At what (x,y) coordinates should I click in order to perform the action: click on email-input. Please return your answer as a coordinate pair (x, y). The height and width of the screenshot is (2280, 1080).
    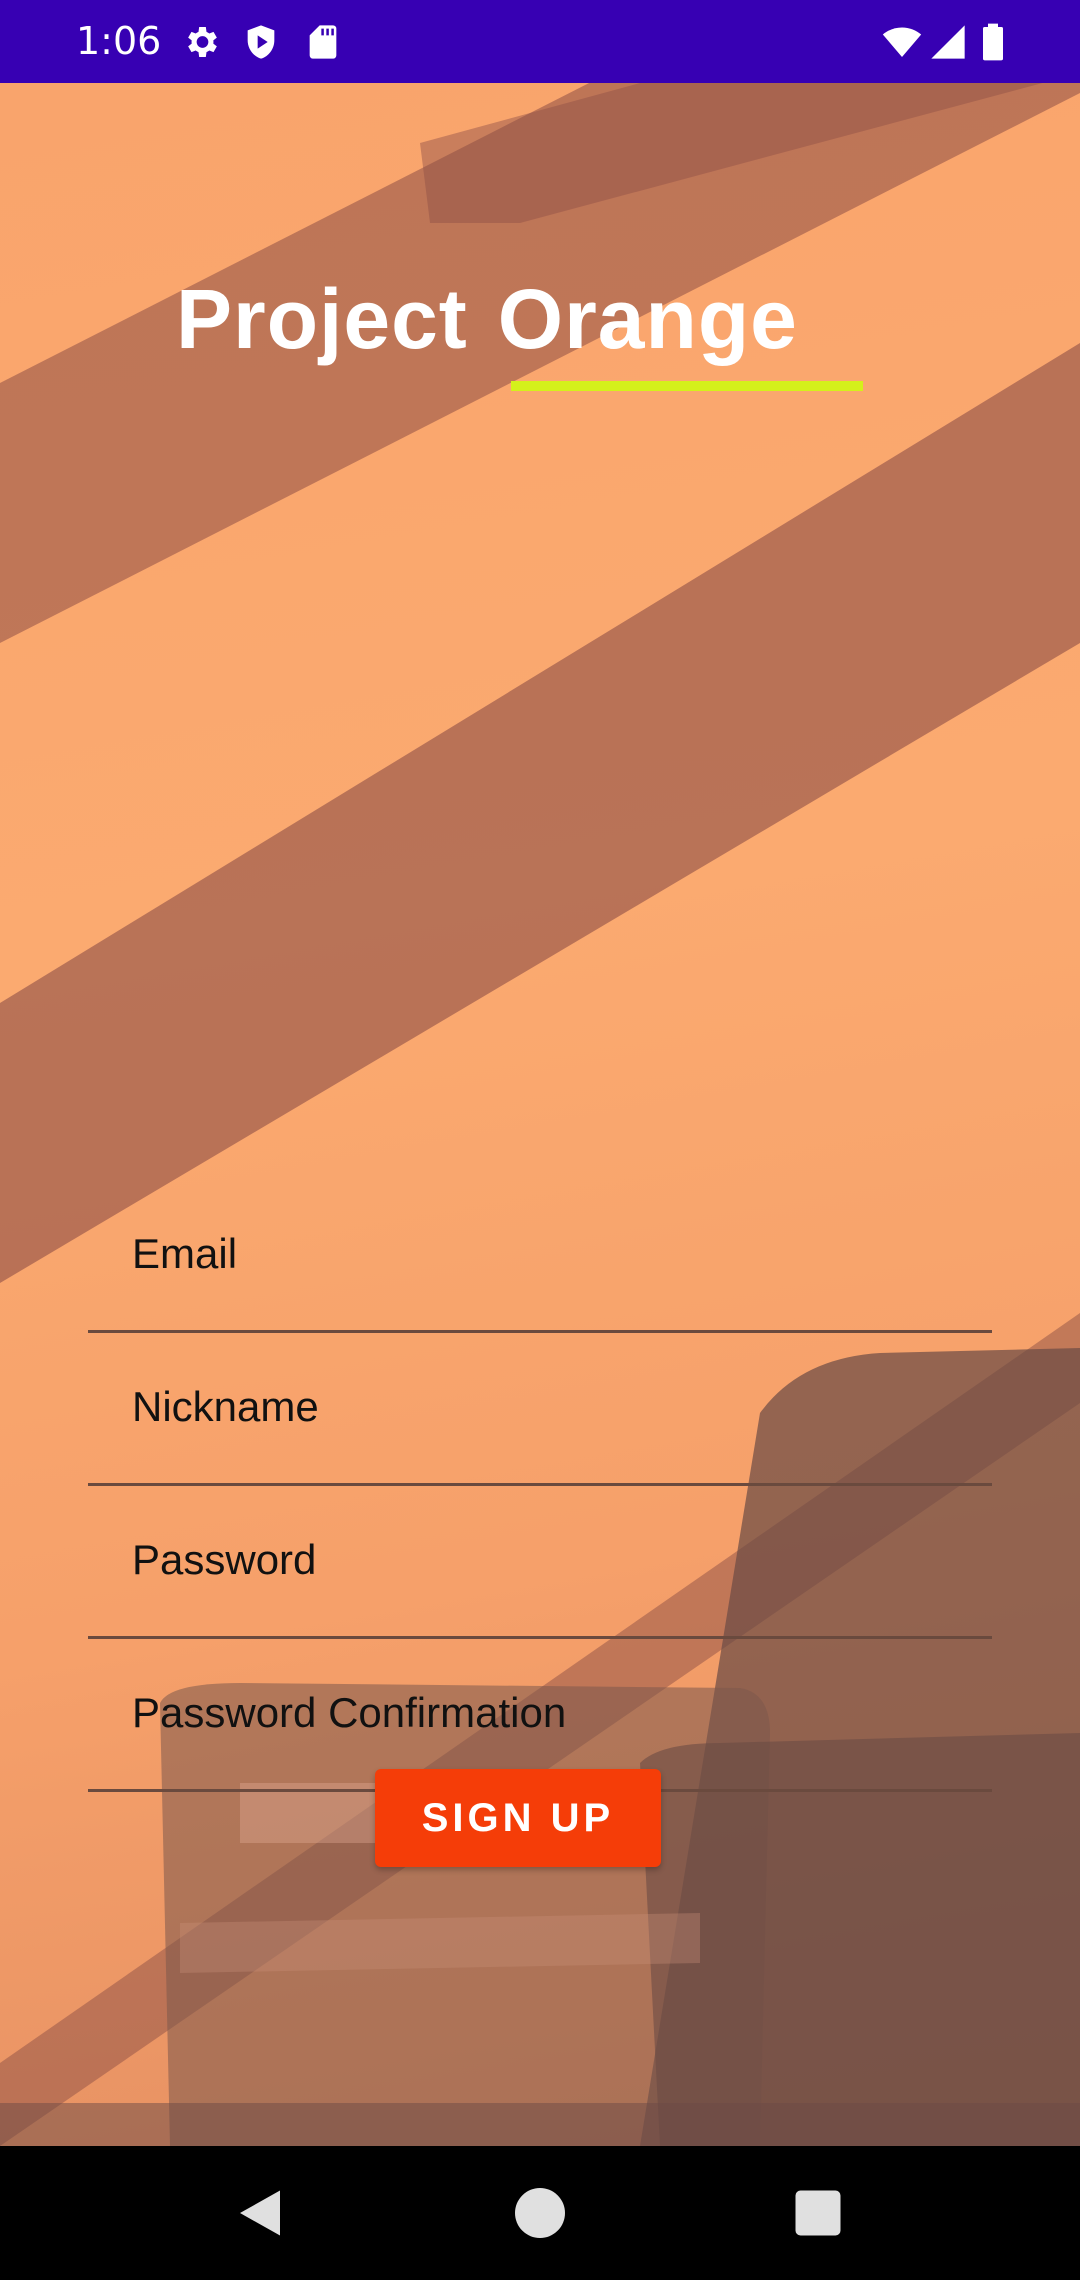
    Looking at the image, I should click on (542, 1254).